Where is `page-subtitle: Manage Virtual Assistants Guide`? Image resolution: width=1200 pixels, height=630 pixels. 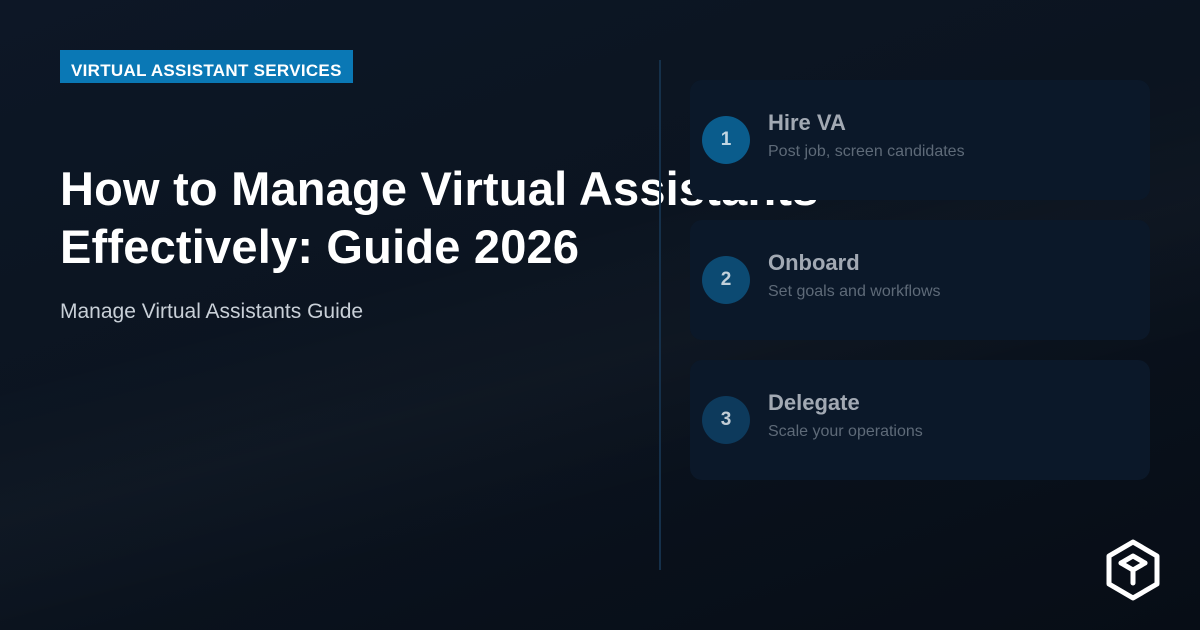
page-subtitle: Manage Virtual Assistants Guide is located at coordinates (212, 311).